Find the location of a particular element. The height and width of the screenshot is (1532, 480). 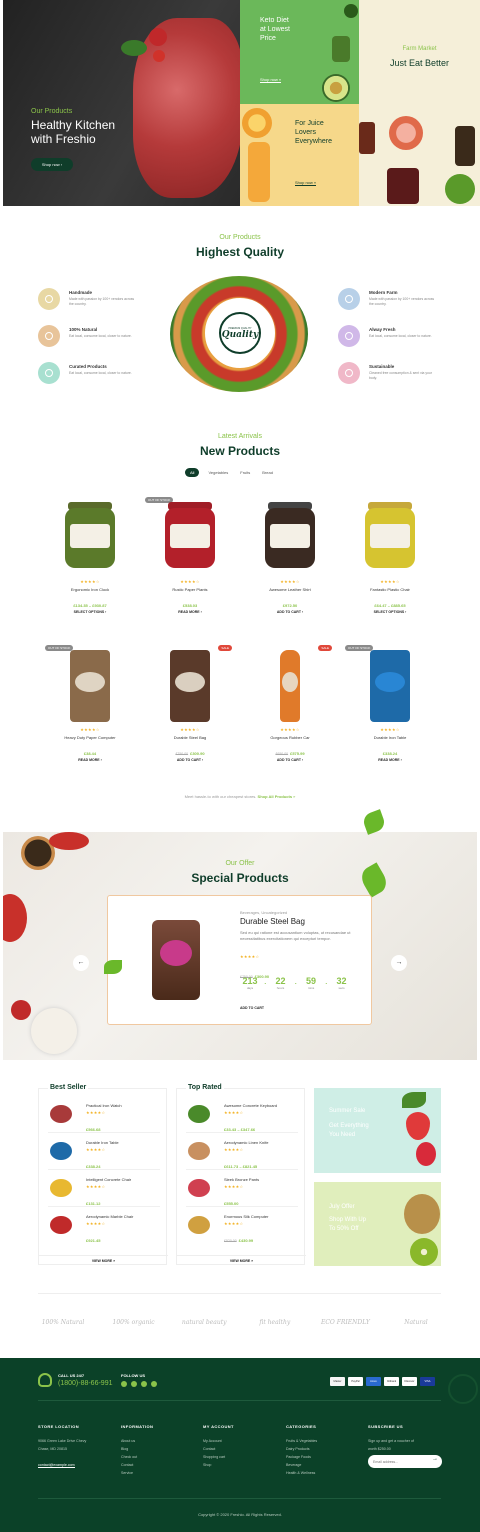

prev-arrow-button: ← is located at coordinates (81, 963).